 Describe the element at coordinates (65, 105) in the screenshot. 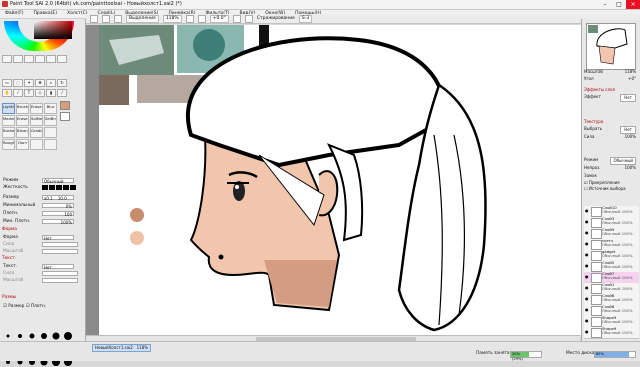

I see `main-color-swatch` at that location.